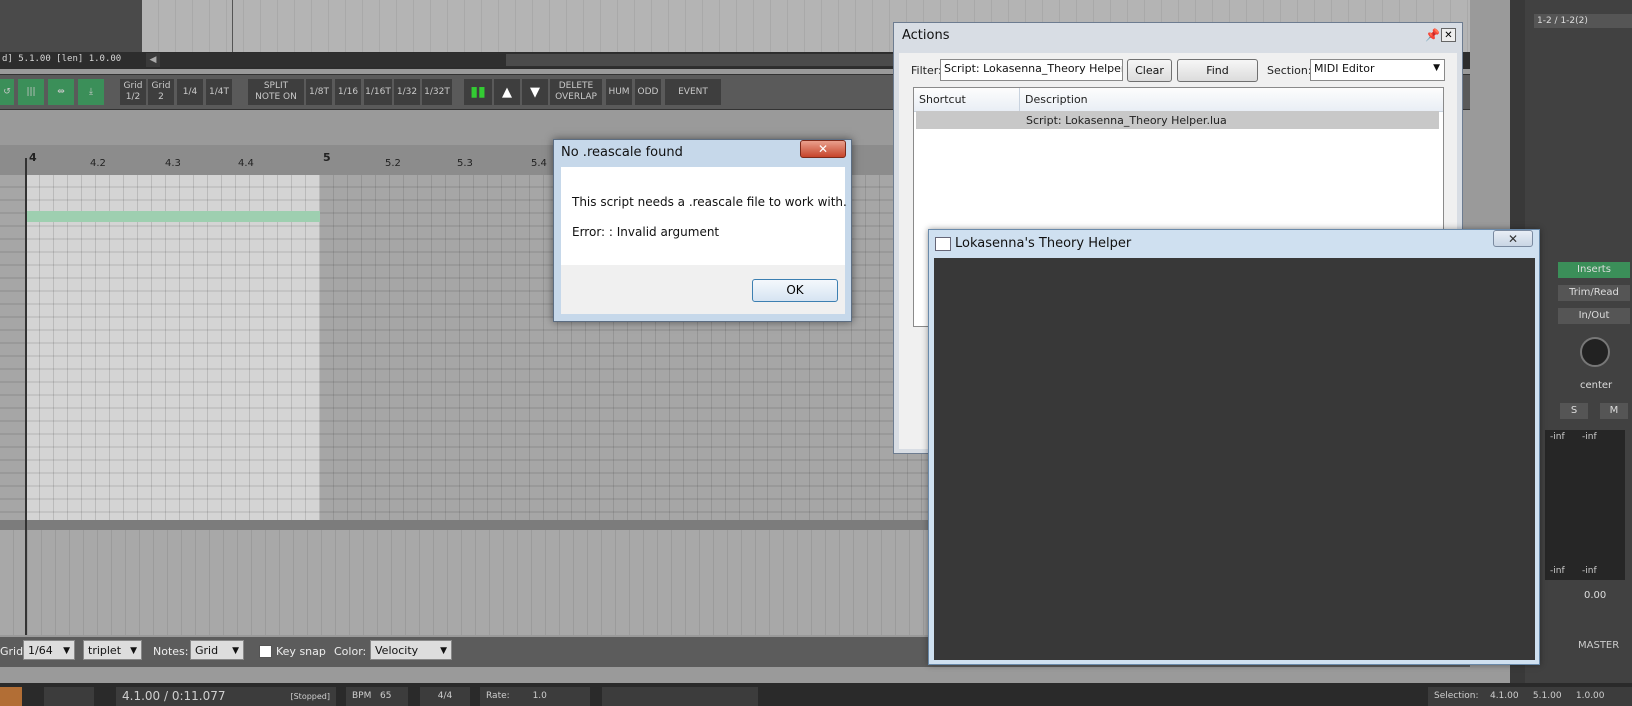  Describe the element at coordinates (276, 92) in the screenshot. I see `split-note-on-button: SPLIT NOTE ON` at that location.